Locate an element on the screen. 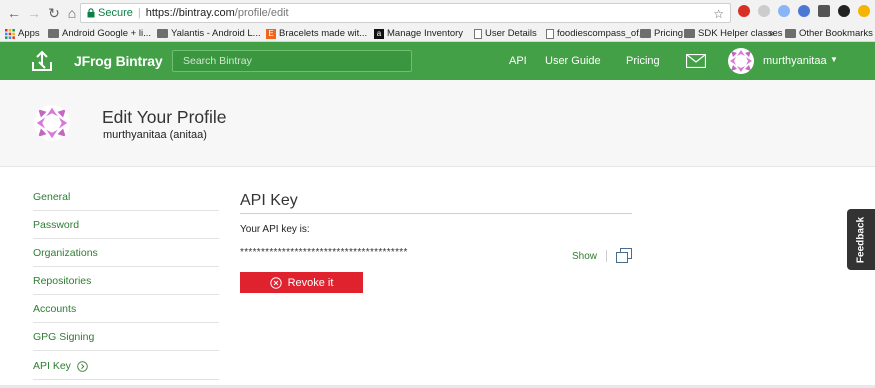 The height and width of the screenshot is (388, 875). user-menu-name: murthyanitaa is located at coordinates (795, 61).